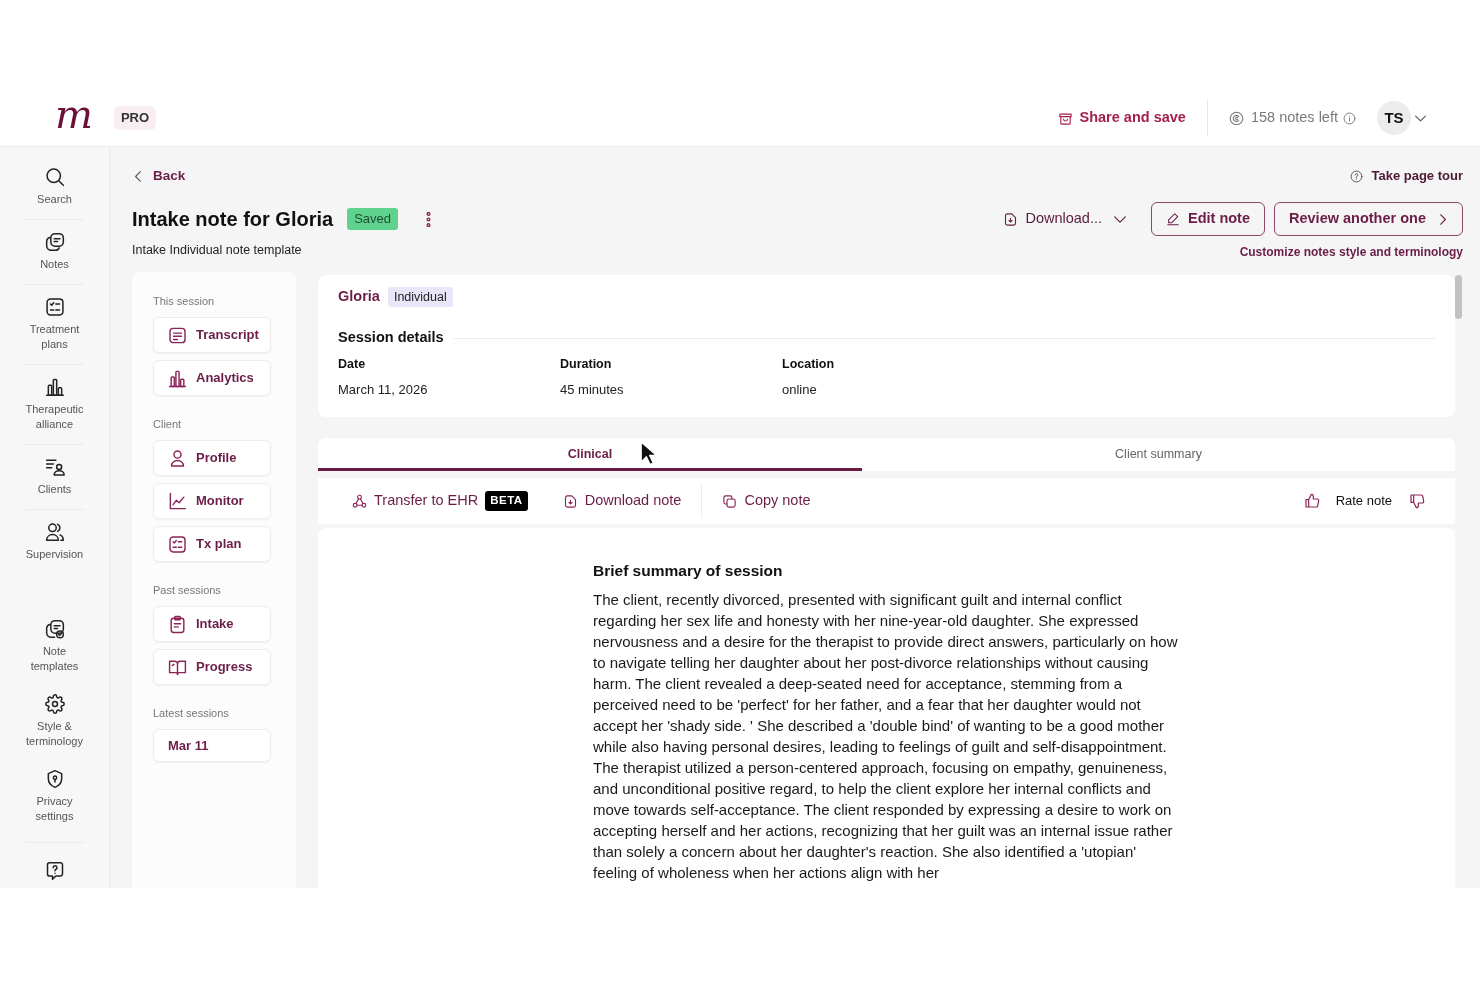  I want to click on sidebar-item: Supervision, so click(54, 542).